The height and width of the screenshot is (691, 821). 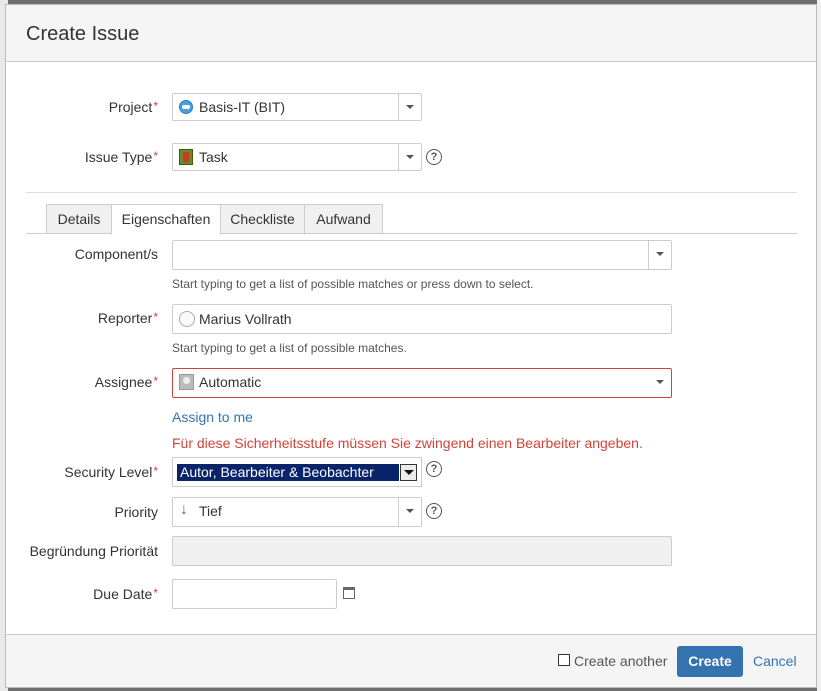 What do you see at coordinates (126, 382) in the screenshot?
I see `assignee-label: Assignee*` at bounding box center [126, 382].